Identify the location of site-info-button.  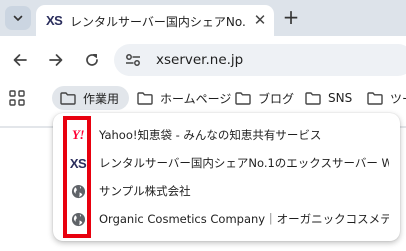
(133, 60).